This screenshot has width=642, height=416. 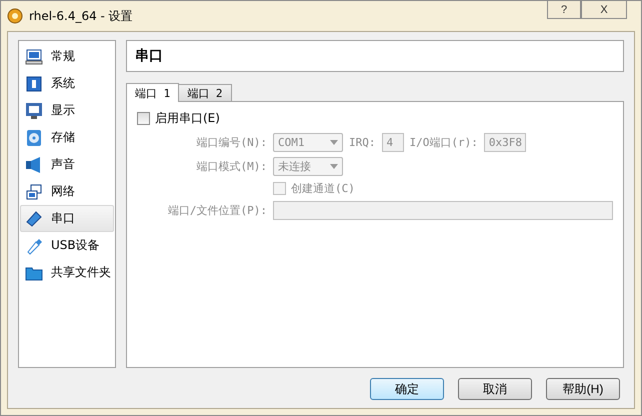 I want to click on field-label: I/O端口(r):, so click(x=444, y=142).